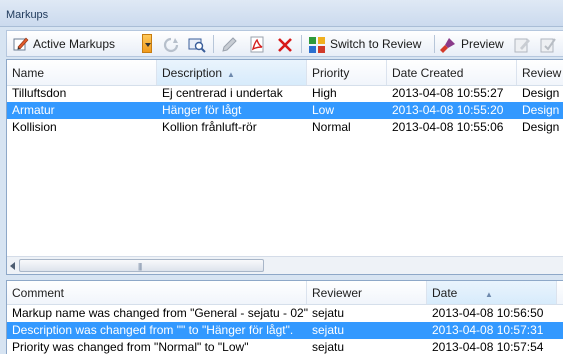 This screenshot has width=563, height=354. I want to click on preview-label: Preview, so click(482, 43).